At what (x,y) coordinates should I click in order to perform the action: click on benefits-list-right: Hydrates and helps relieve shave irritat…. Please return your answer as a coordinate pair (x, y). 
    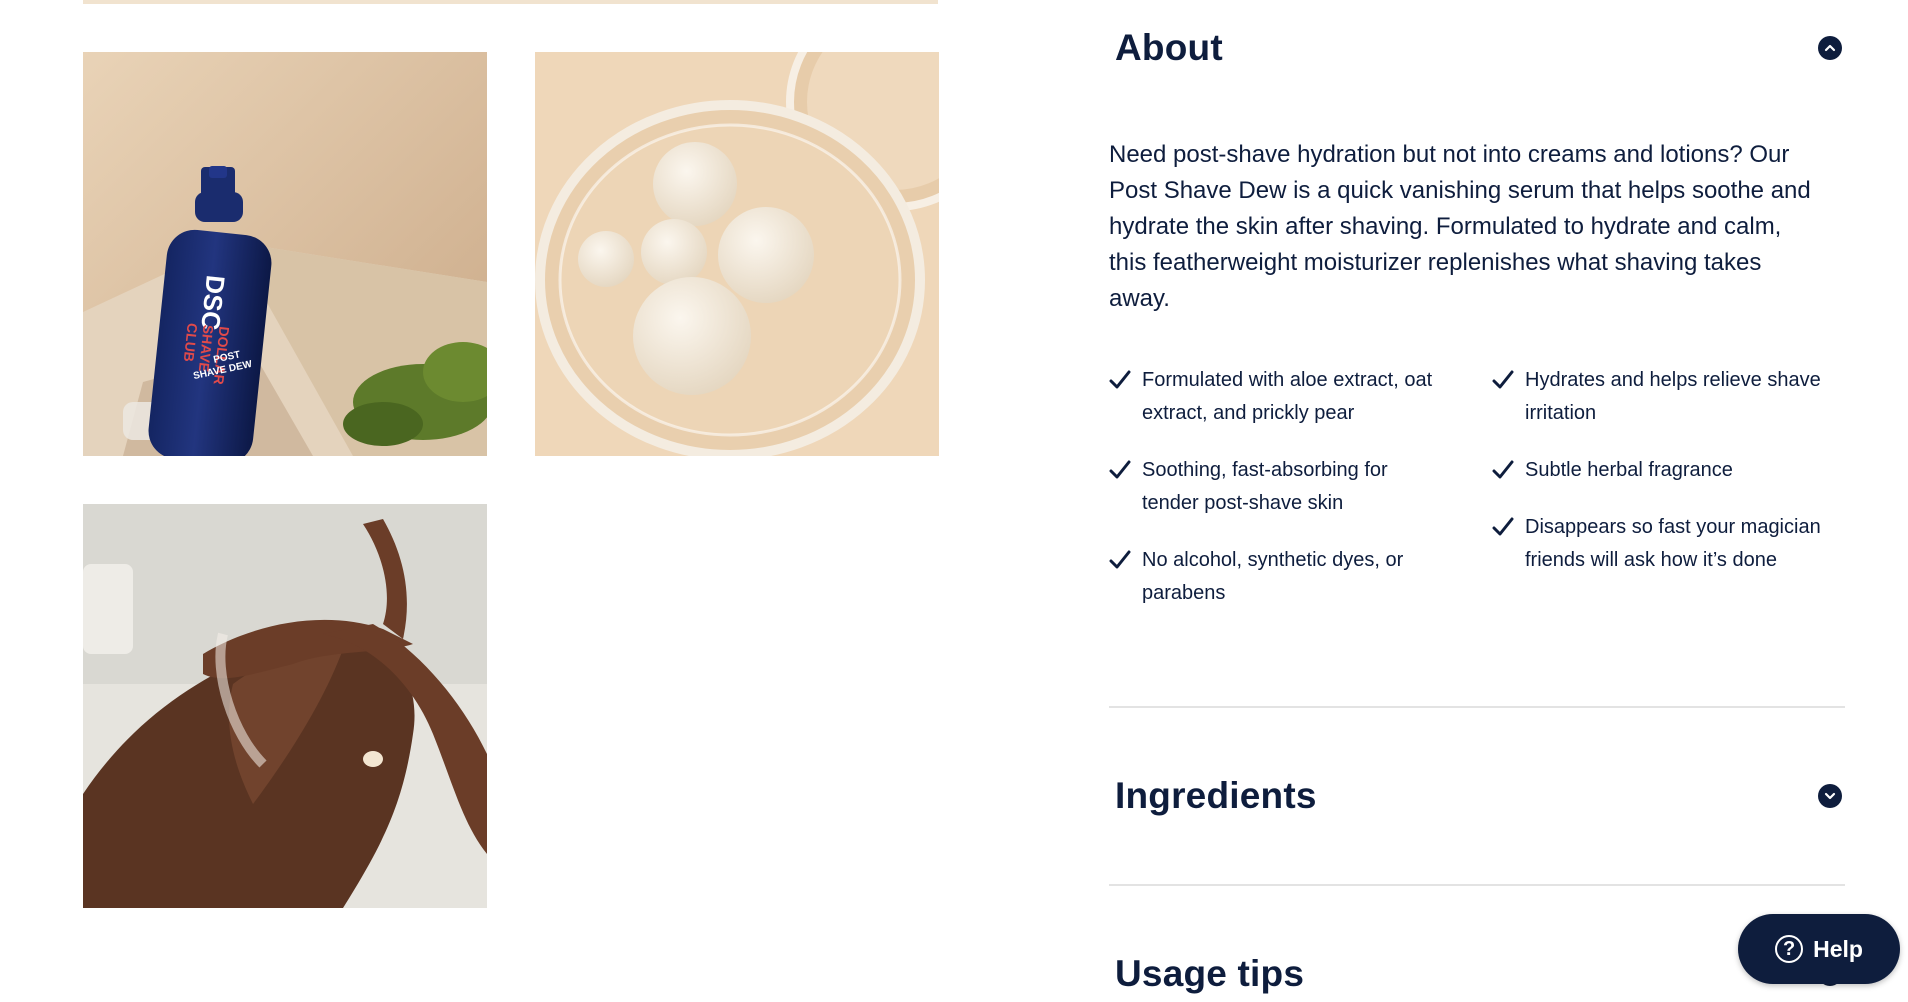
    Looking at the image, I should click on (1662, 482).